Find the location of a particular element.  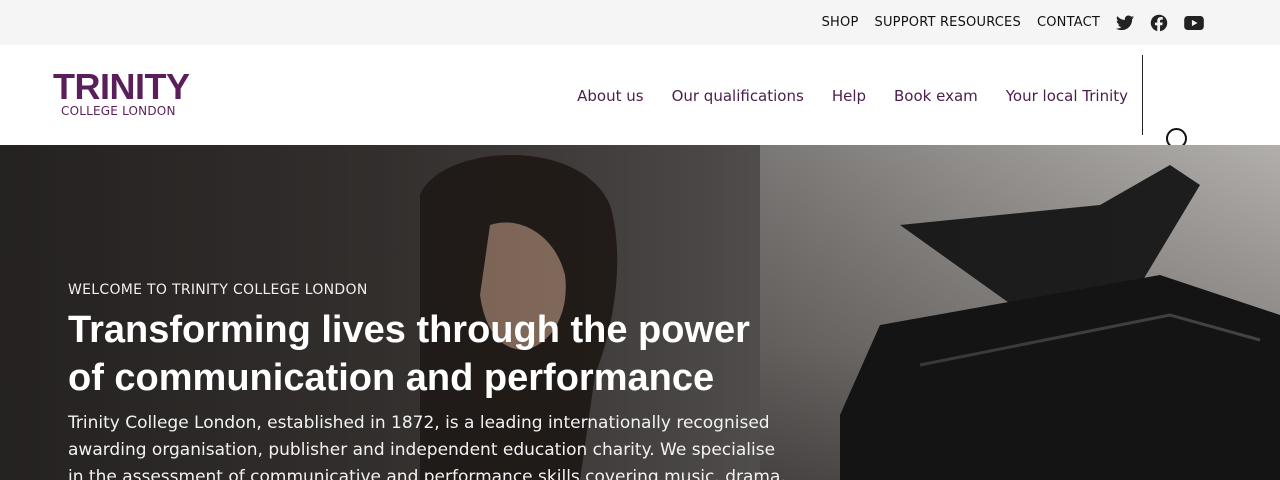

nav-our-qualifications: Our qualifications is located at coordinates (738, 96).